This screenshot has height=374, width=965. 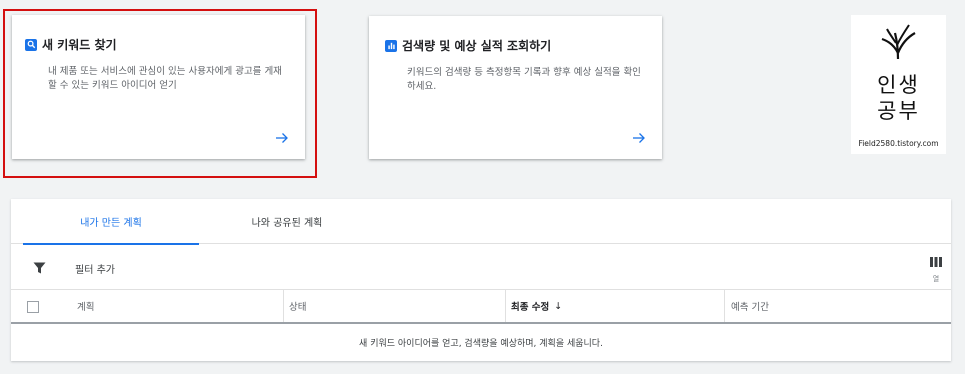 I want to click on tab-my-plans: 내가 만든 계획, so click(x=111, y=222).